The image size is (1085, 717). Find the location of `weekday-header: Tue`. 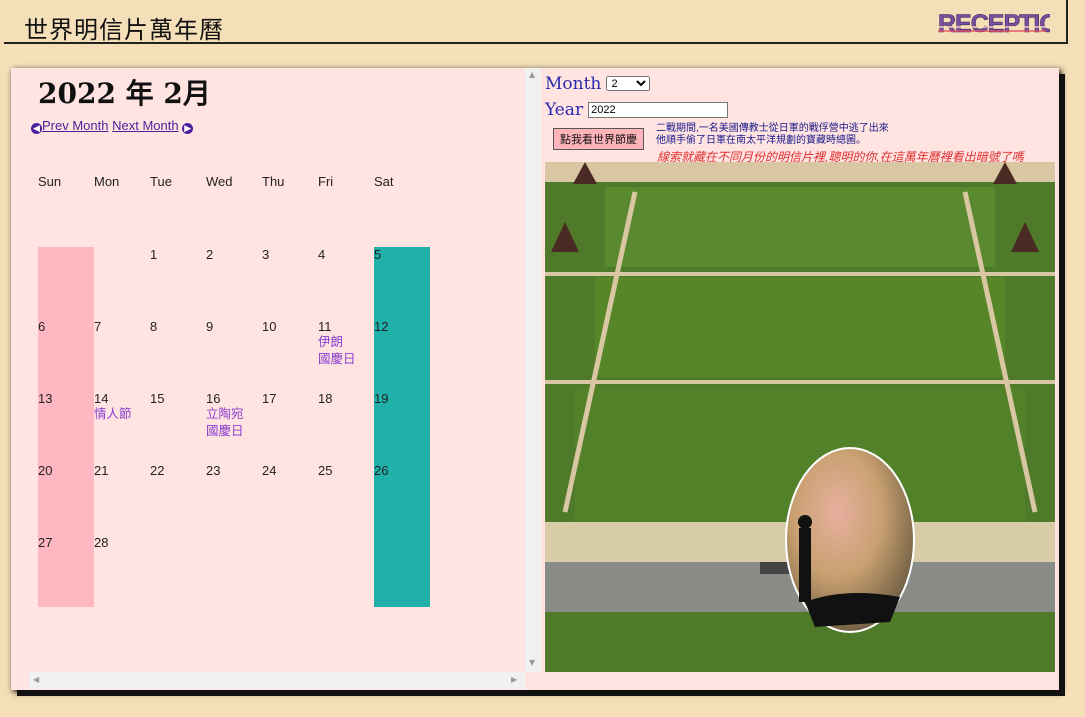

weekday-header: Tue is located at coordinates (161, 181).